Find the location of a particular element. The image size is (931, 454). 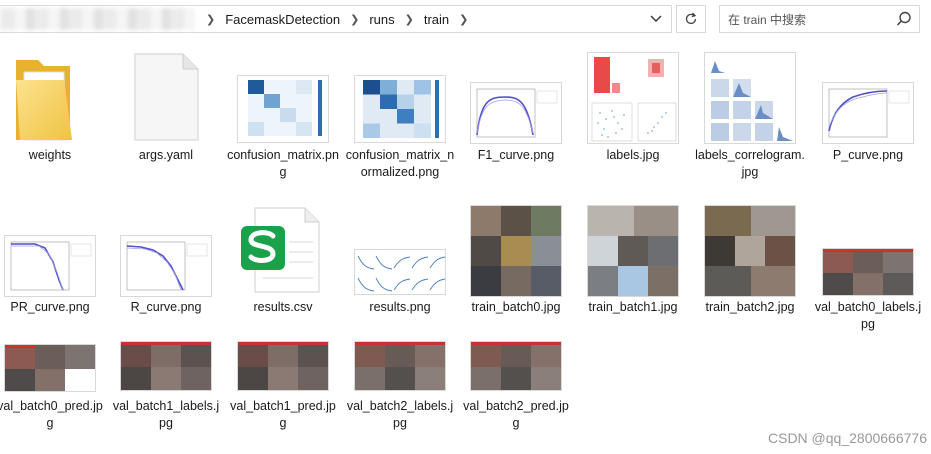

file-name: val_batch1_pred.jpg is located at coordinates (283, 414).